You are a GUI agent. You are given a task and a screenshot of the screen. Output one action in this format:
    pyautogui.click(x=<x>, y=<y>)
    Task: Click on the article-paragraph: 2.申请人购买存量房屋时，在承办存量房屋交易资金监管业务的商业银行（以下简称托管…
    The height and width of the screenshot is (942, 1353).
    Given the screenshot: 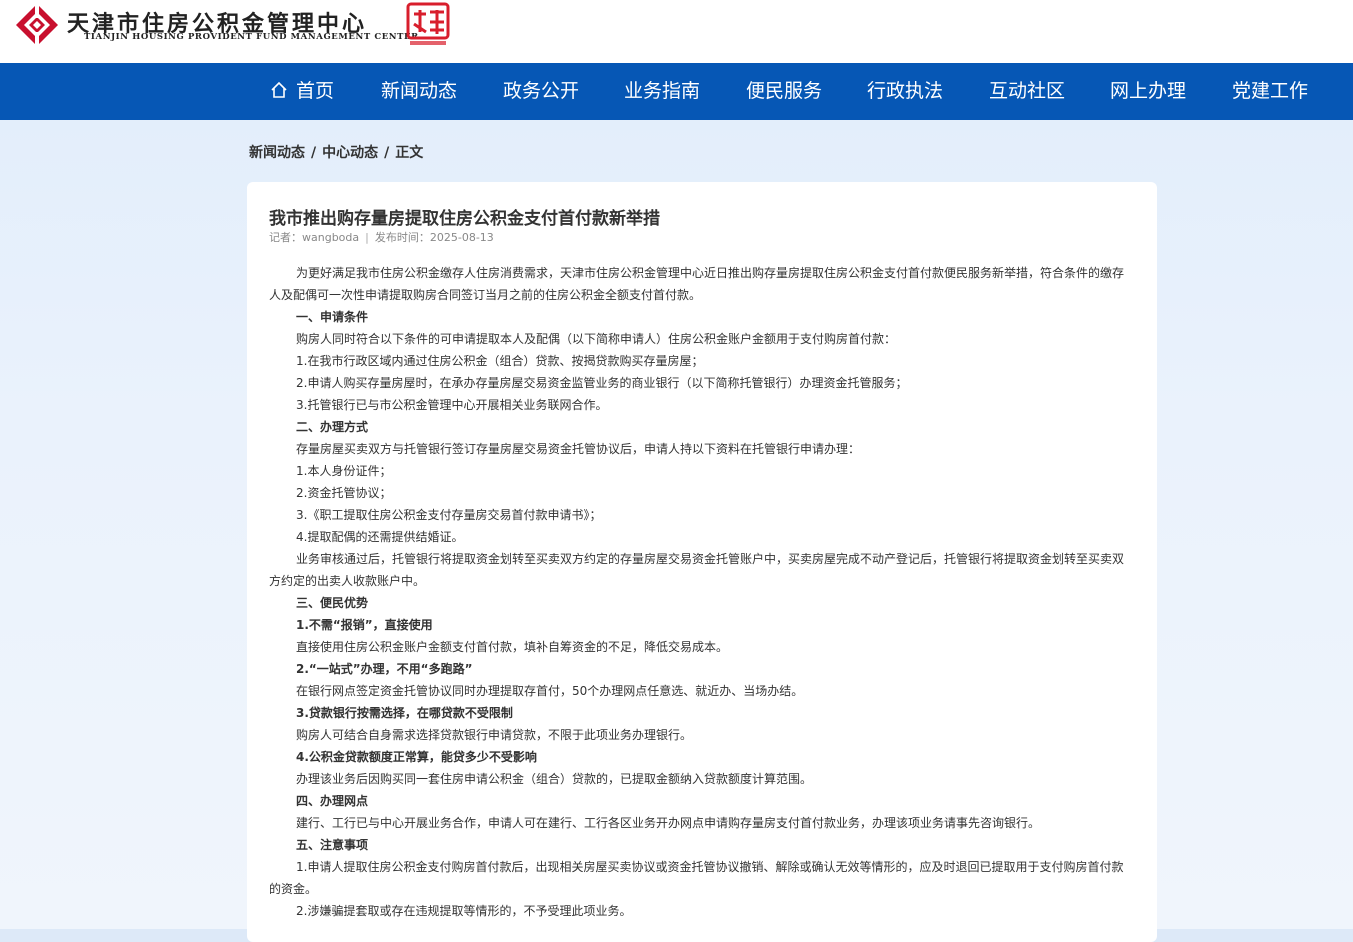 What is the action you would take?
    pyautogui.click(x=602, y=383)
    